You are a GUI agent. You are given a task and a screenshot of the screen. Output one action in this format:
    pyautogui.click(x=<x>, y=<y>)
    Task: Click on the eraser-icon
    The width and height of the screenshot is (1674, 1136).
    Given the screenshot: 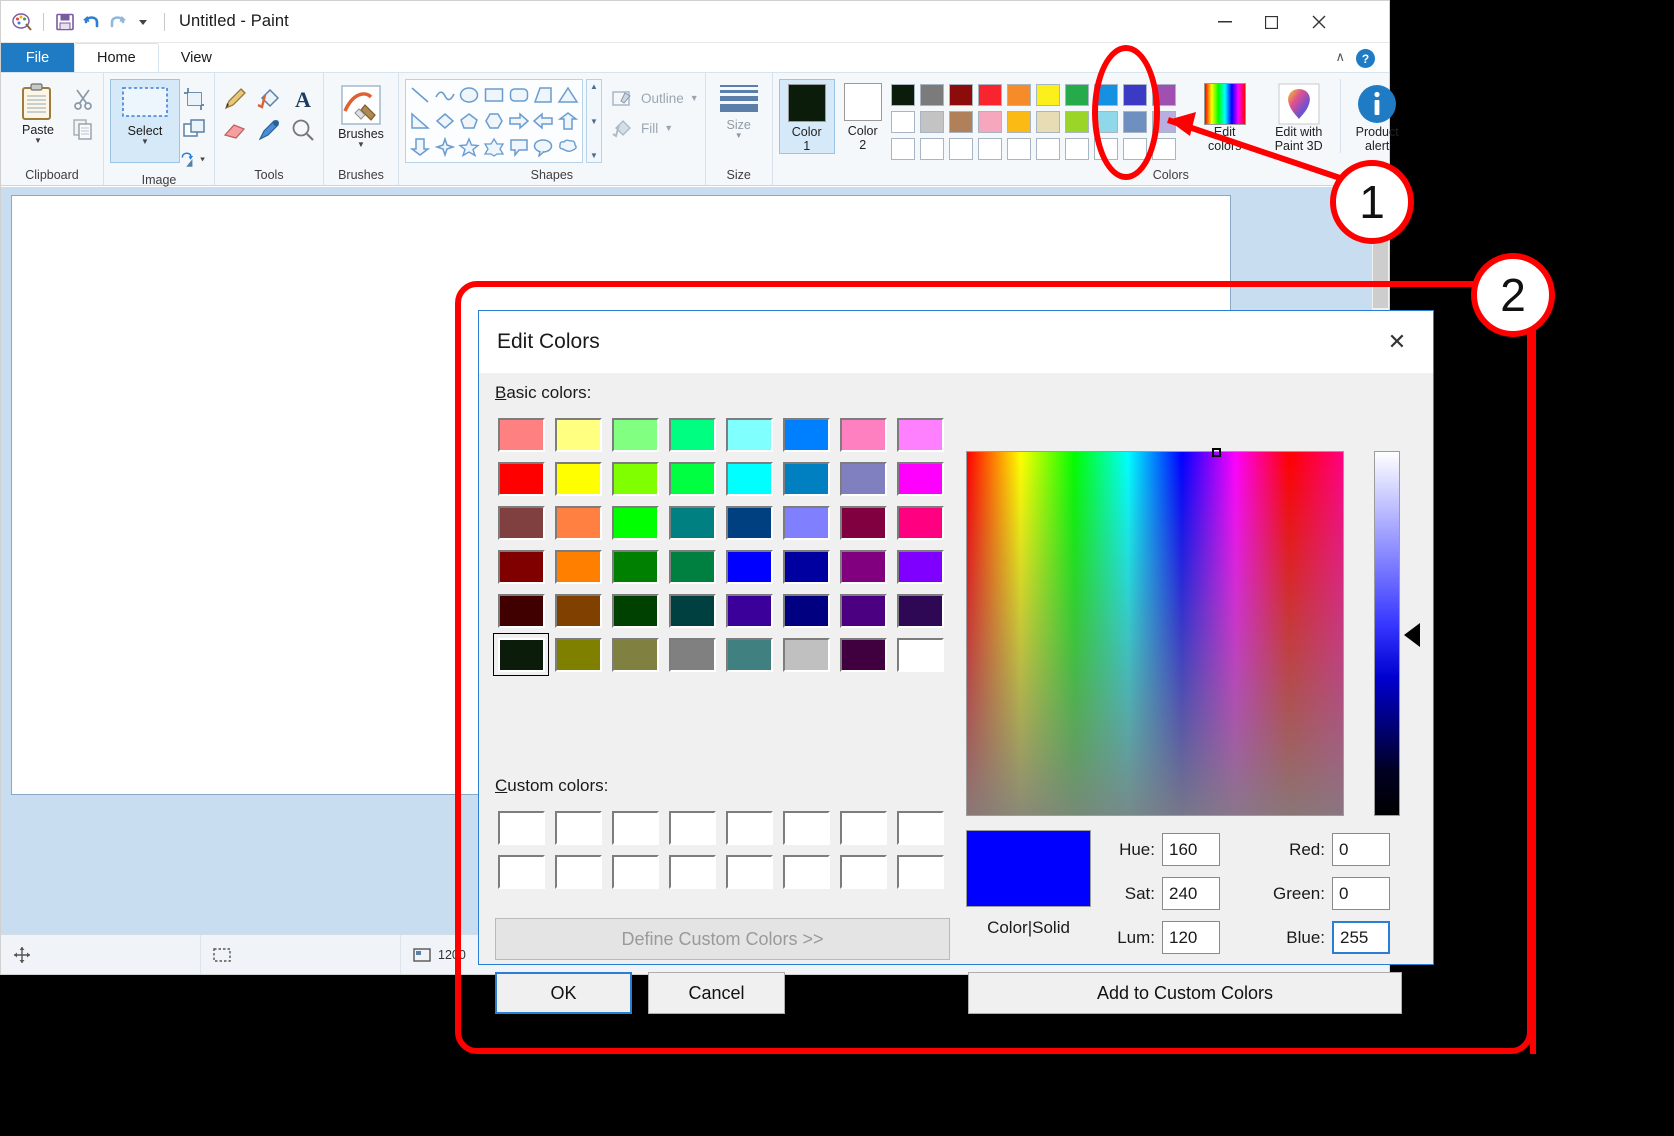 What is the action you would take?
    pyautogui.click(x=235, y=130)
    